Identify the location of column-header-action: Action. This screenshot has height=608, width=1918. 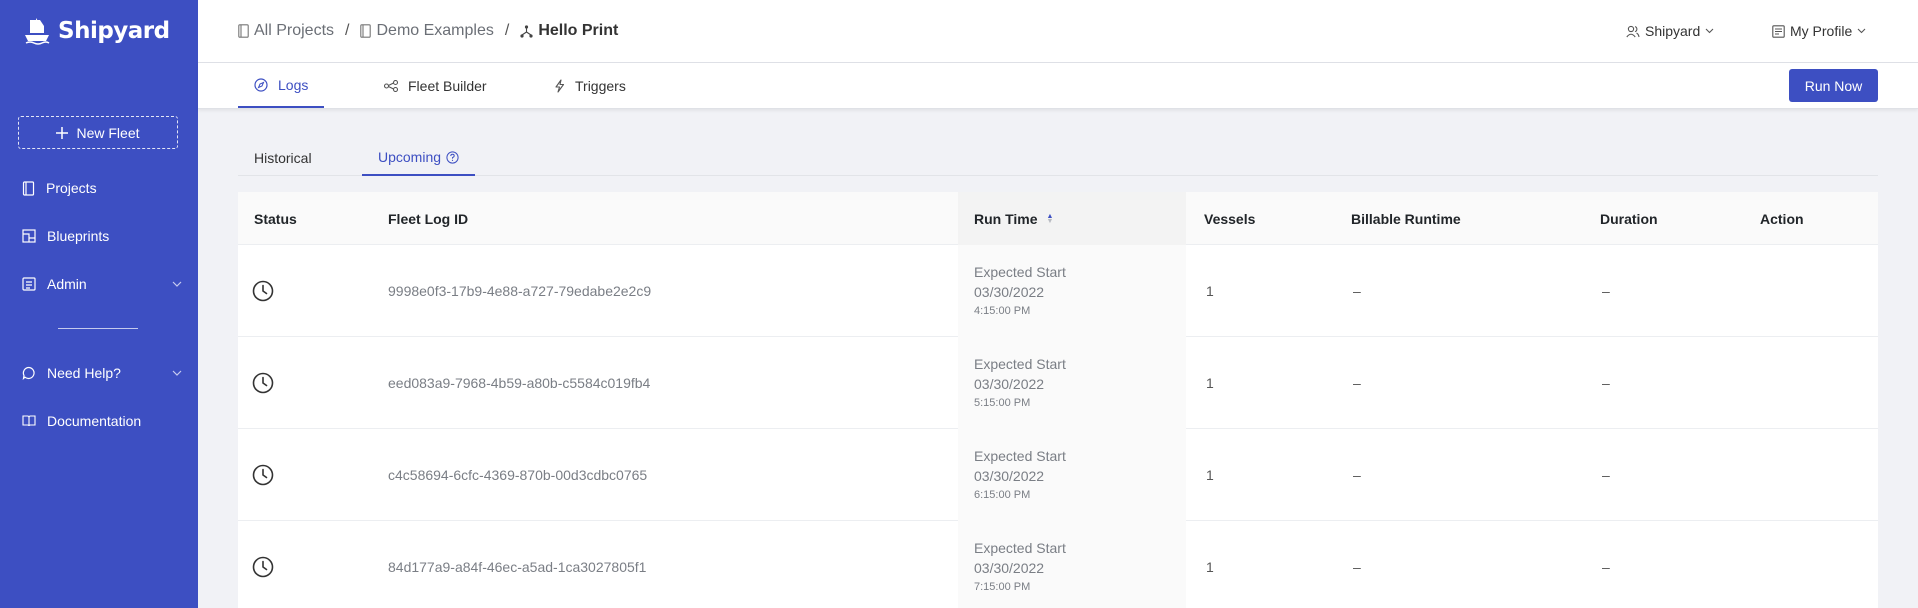
(1782, 218).